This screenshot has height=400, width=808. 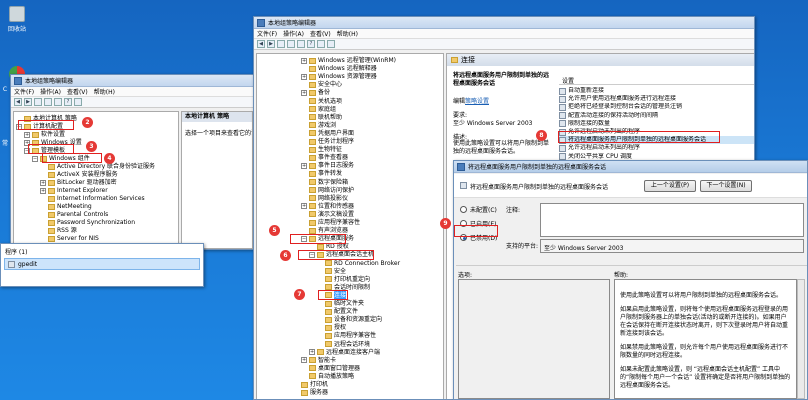 What do you see at coordinates (478, 237) in the screenshot?
I see `radio-disabled: 已禁用(D)` at bounding box center [478, 237].